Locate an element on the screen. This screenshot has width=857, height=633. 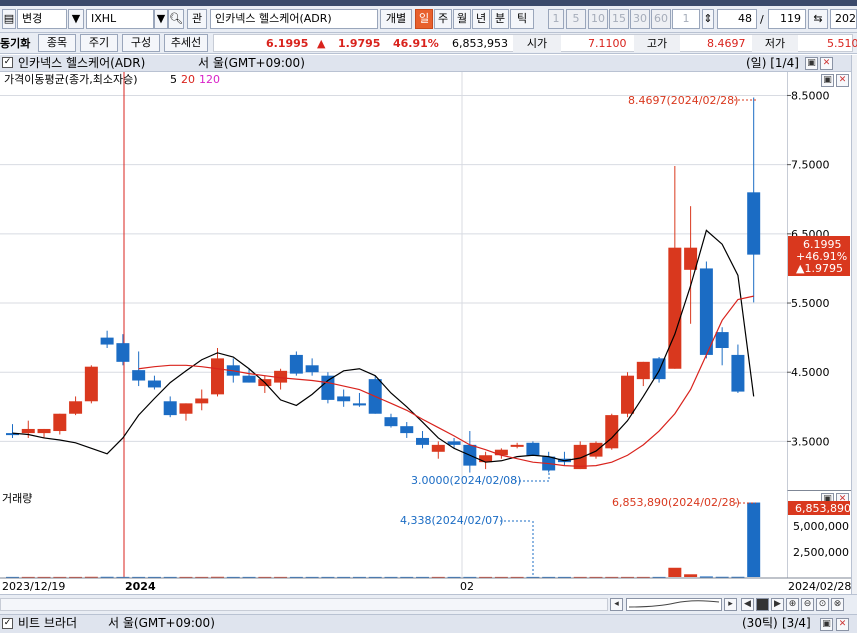
date-year-marker: 2024 is located at coordinates (140, 586).